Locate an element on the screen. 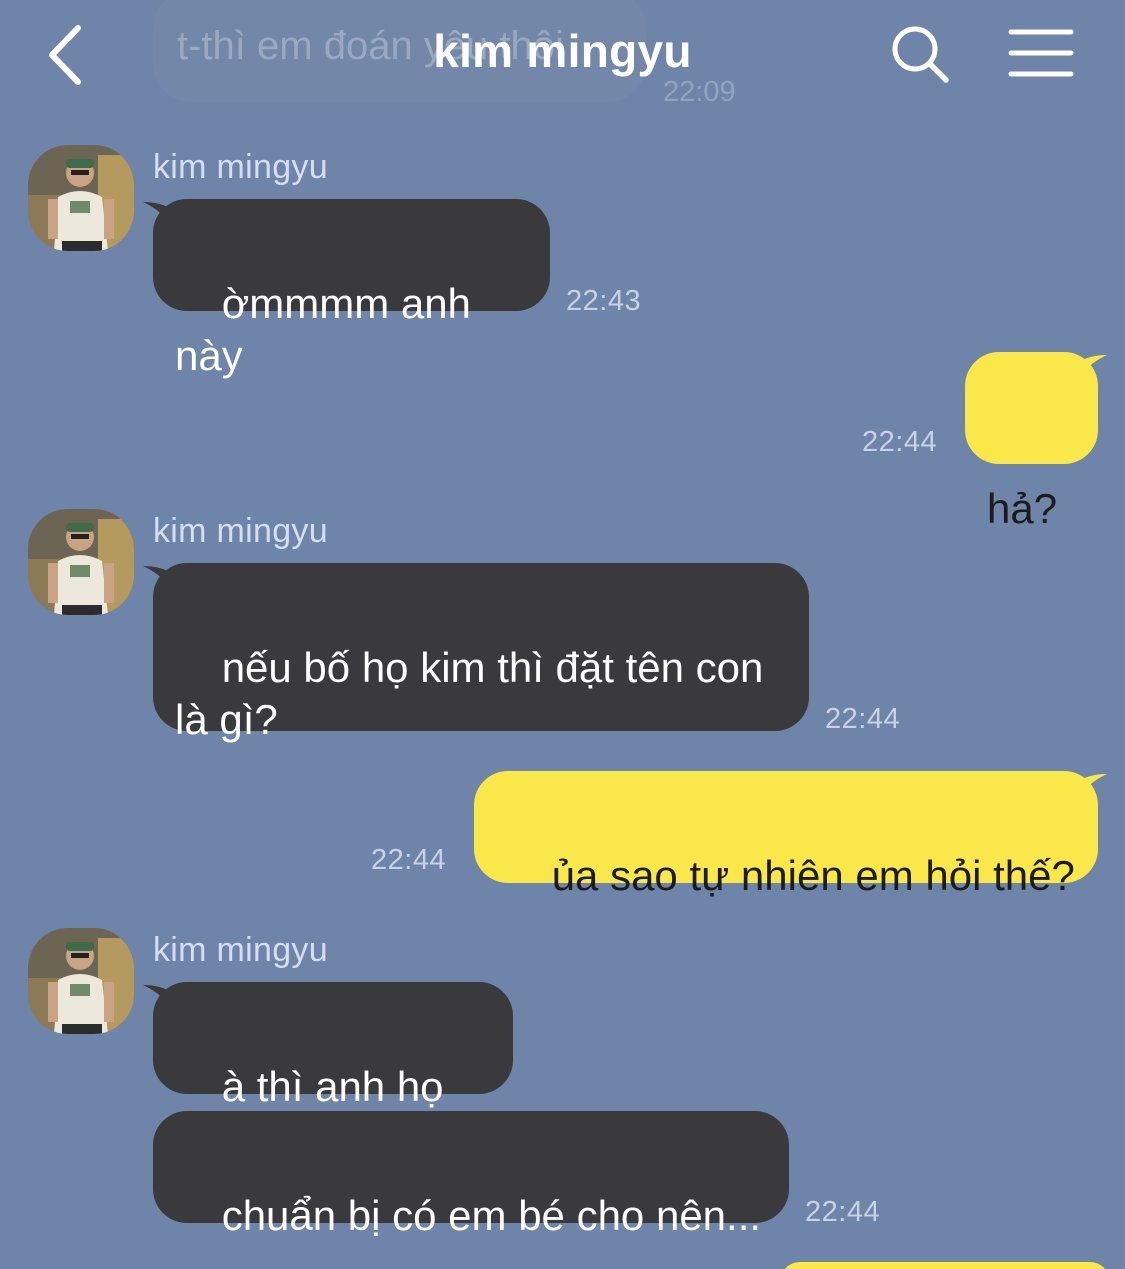 This screenshot has height=1269, width=1125. hamburger-menu-icon is located at coordinates (1041, 53).